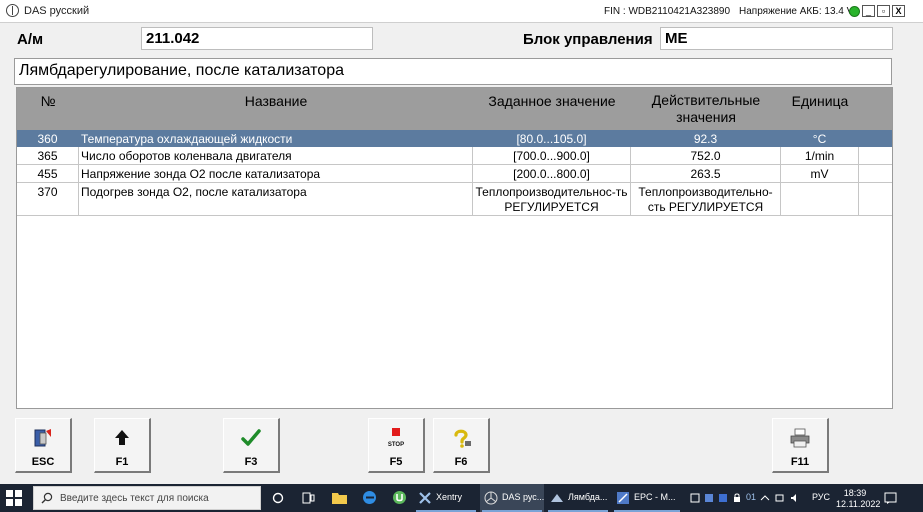 Image resolution: width=923 pixels, height=512 pixels. I want to click on window-title: DAS русский, so click(57, 11).